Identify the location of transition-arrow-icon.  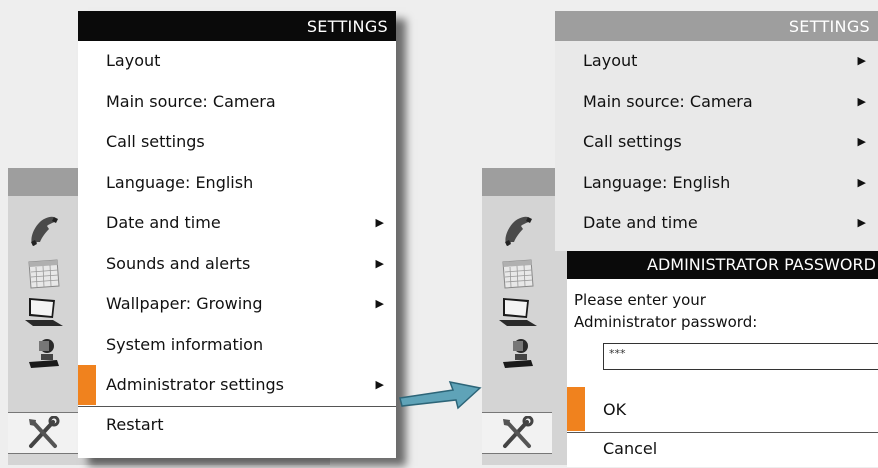
(440, 395).